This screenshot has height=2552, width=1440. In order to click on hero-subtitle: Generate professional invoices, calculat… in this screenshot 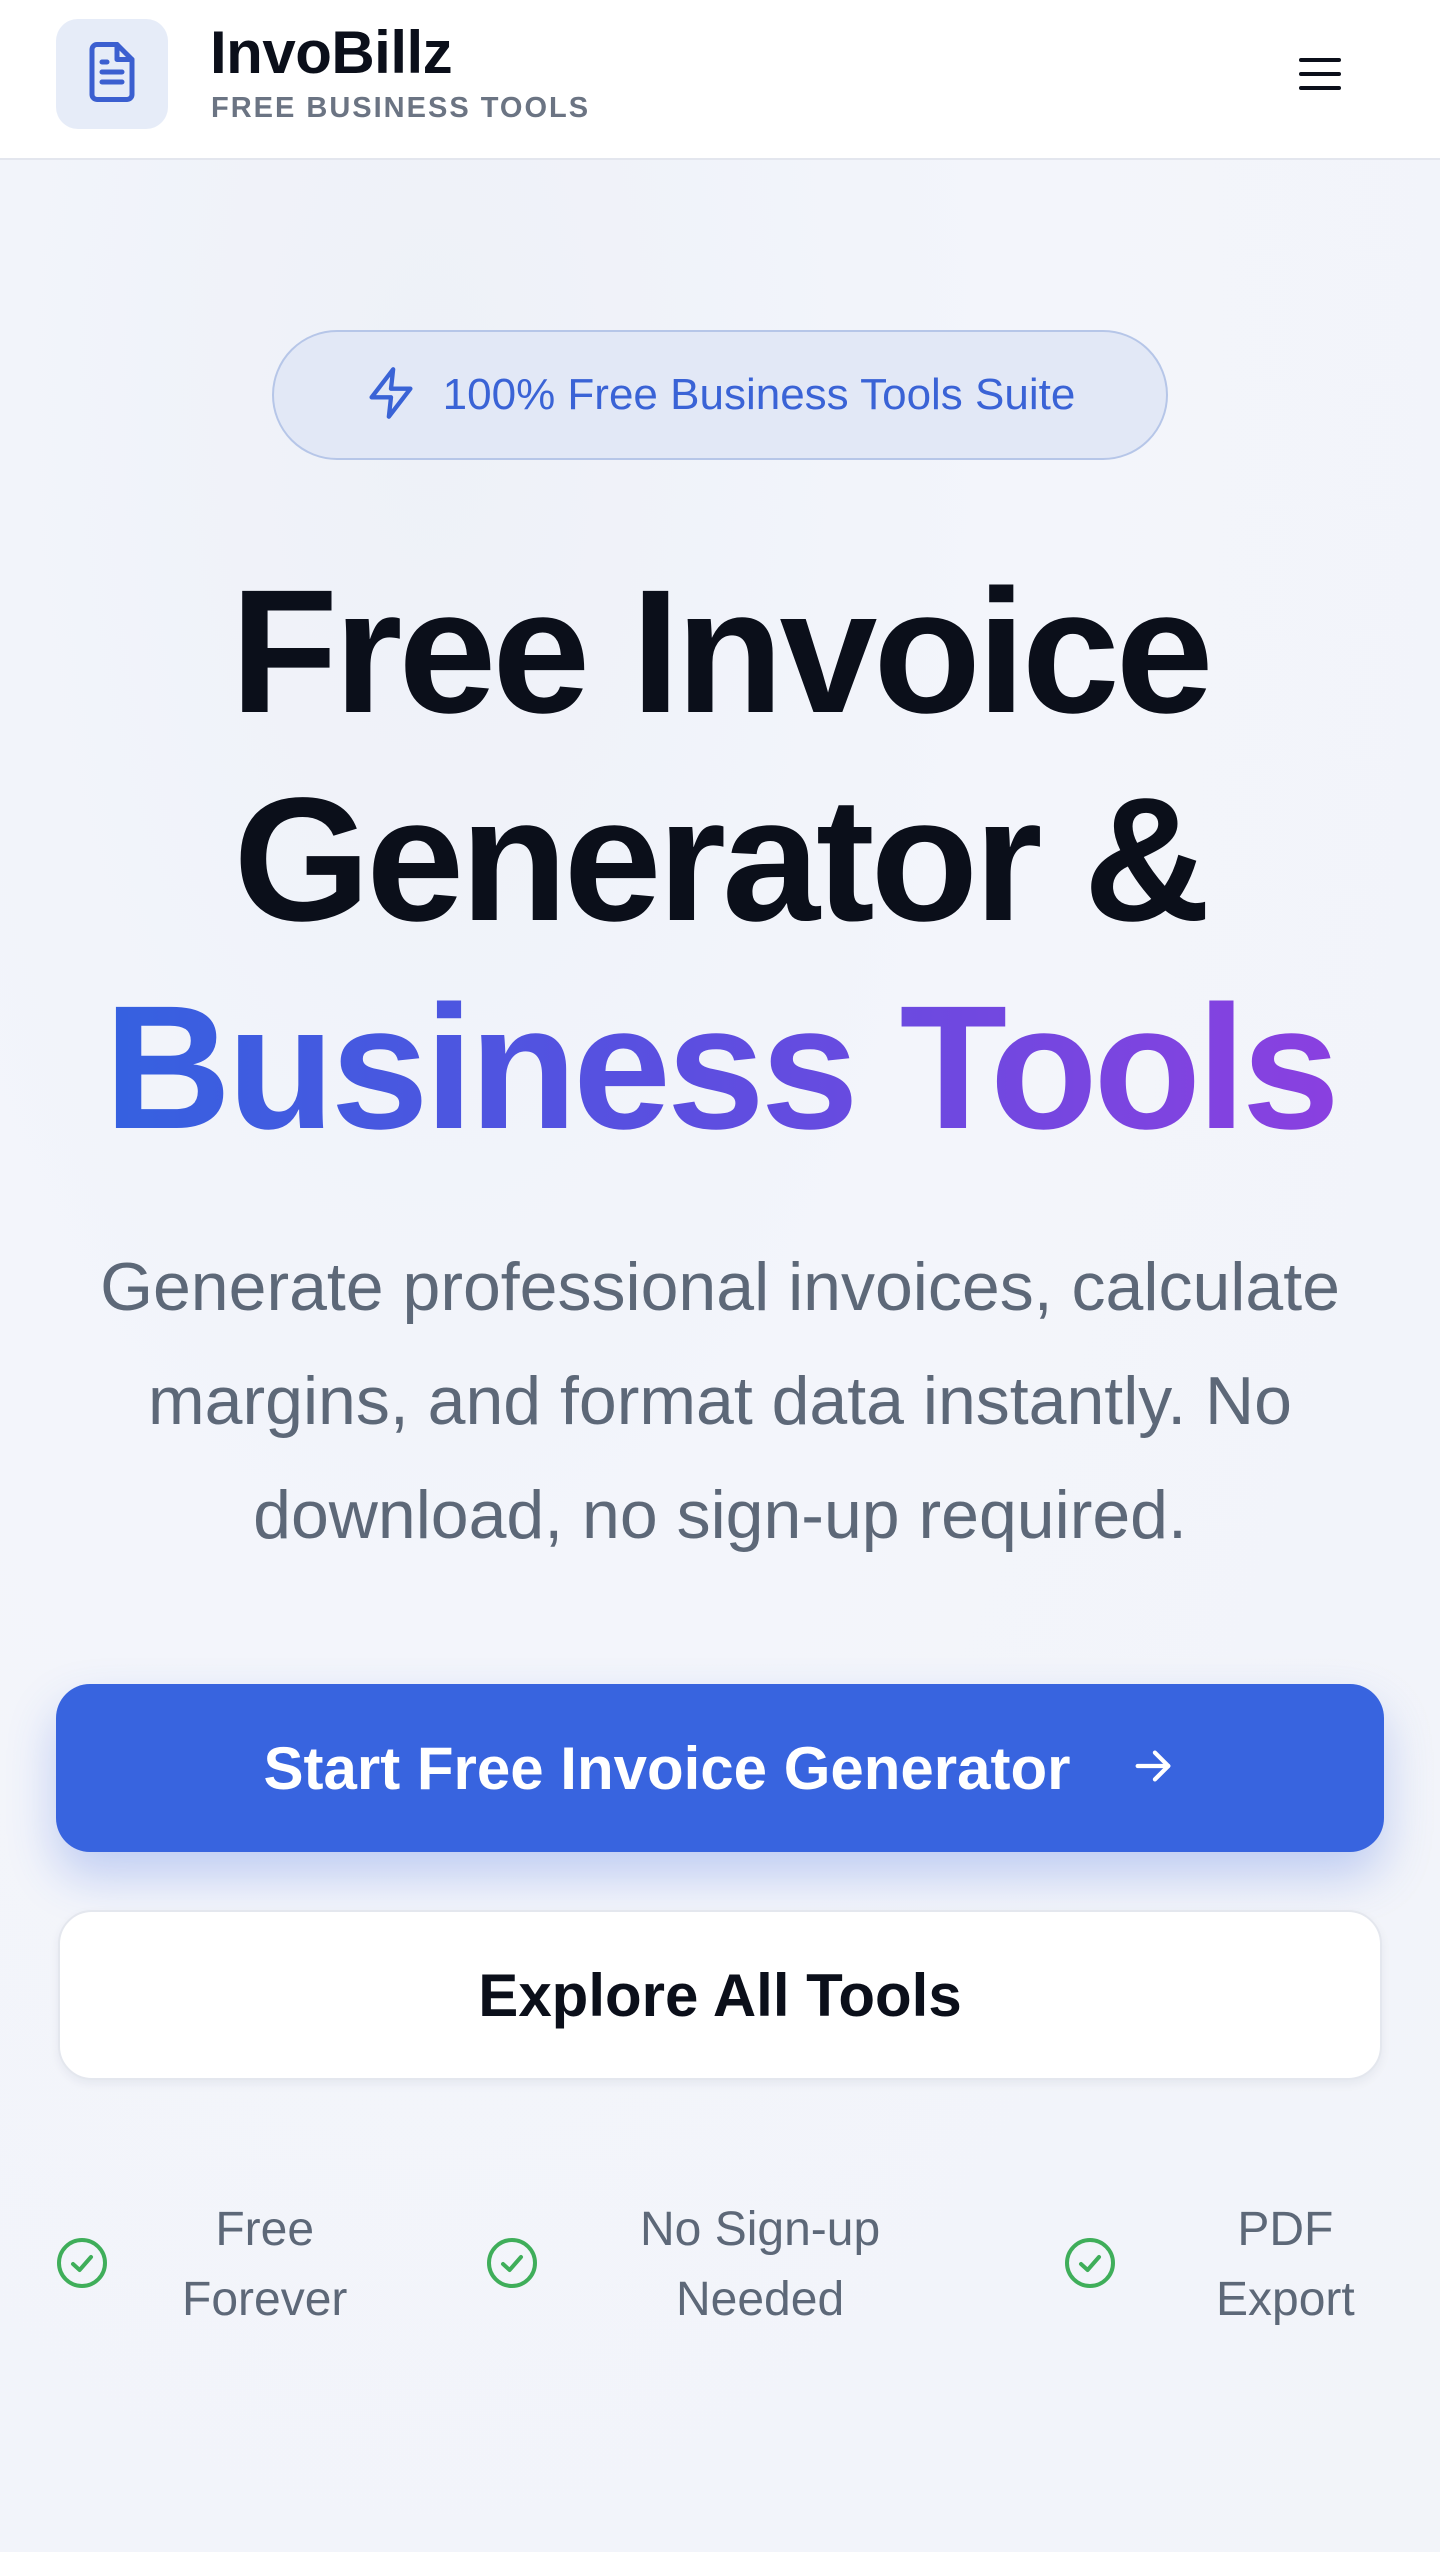, I will do `click(720, 1401)`.